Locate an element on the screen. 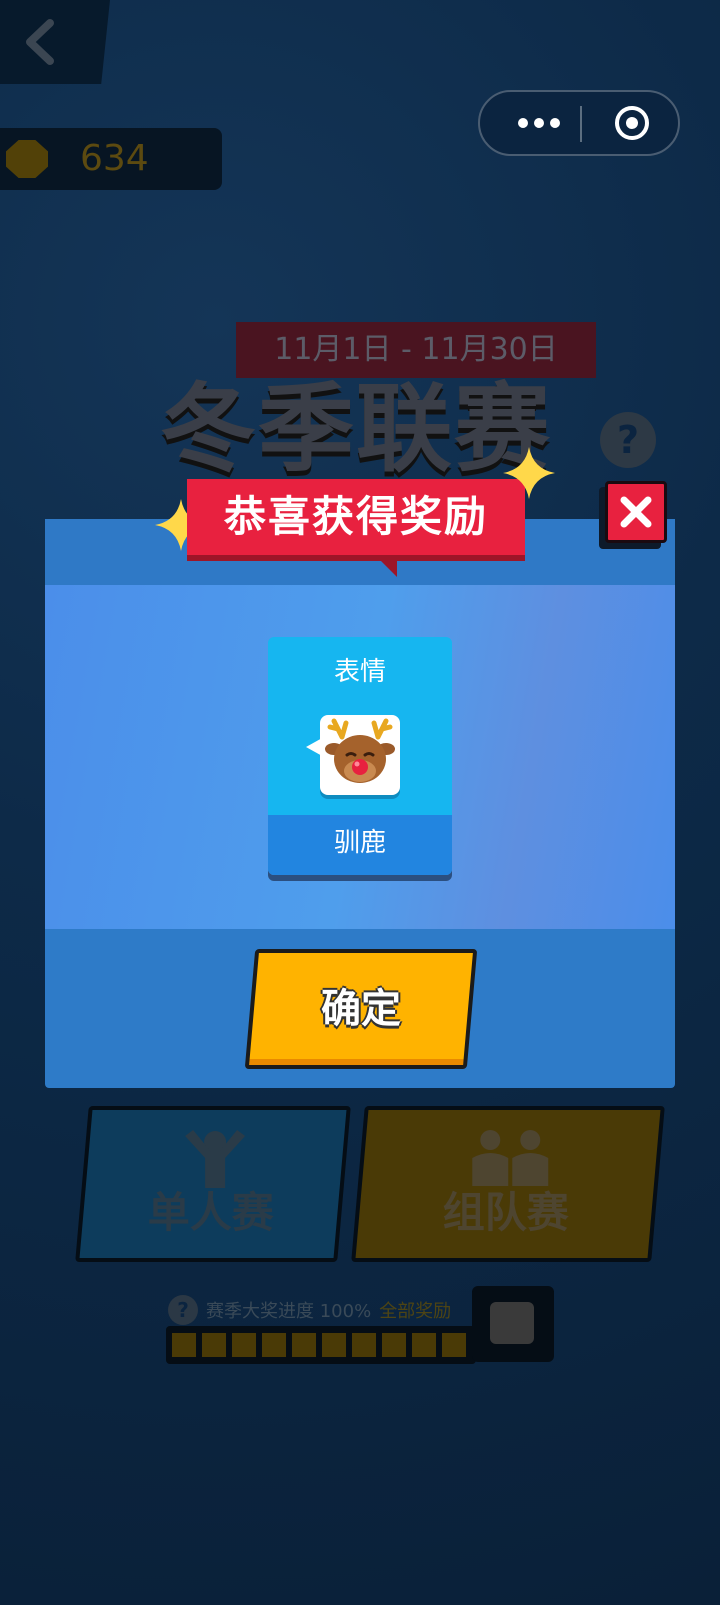  progress-text: 赛季大奖进度 100% is located at coordinates (289, 1311).